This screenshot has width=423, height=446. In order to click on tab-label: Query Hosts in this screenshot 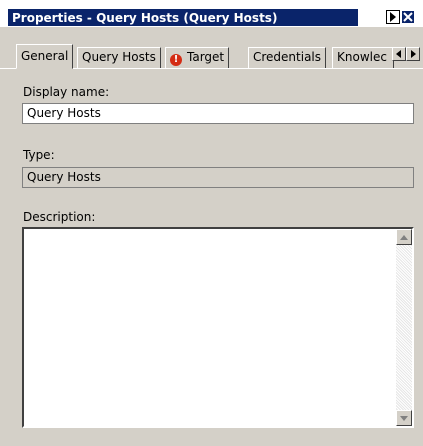, I will do `click(119, 57)`.